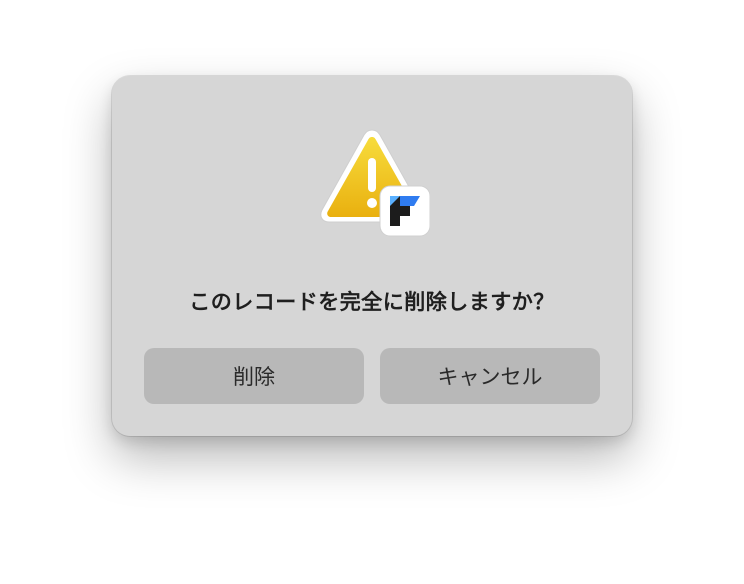 This screenshot has width=744, height=584. I want to click on app-badge-icon, so click(404, 211).